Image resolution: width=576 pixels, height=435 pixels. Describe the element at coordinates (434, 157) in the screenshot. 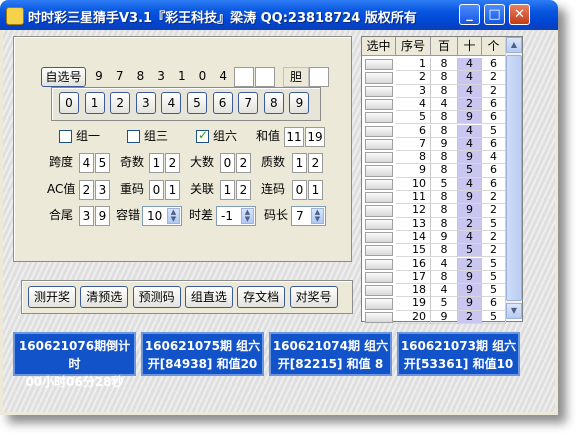

I see `table-row: 8894` at that location.